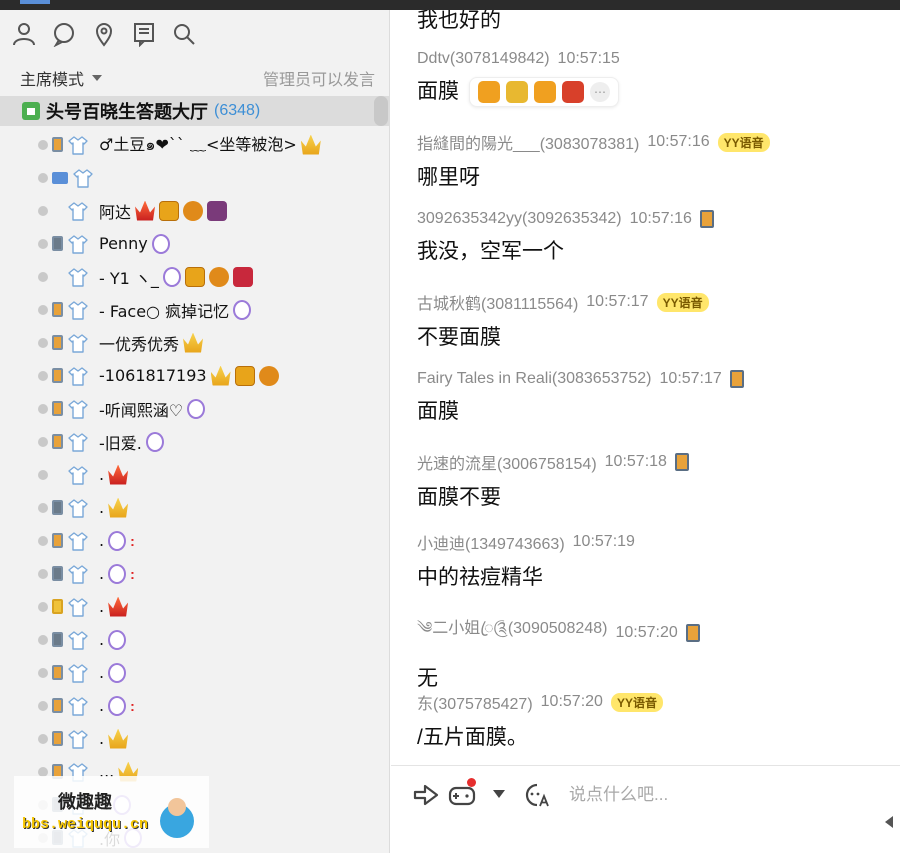  What do you see at coordinates (528, 142) in the screenshot?
I see `message-sender: 指縫間的陽光___(3083078381)` at bounding box center [528, 142].